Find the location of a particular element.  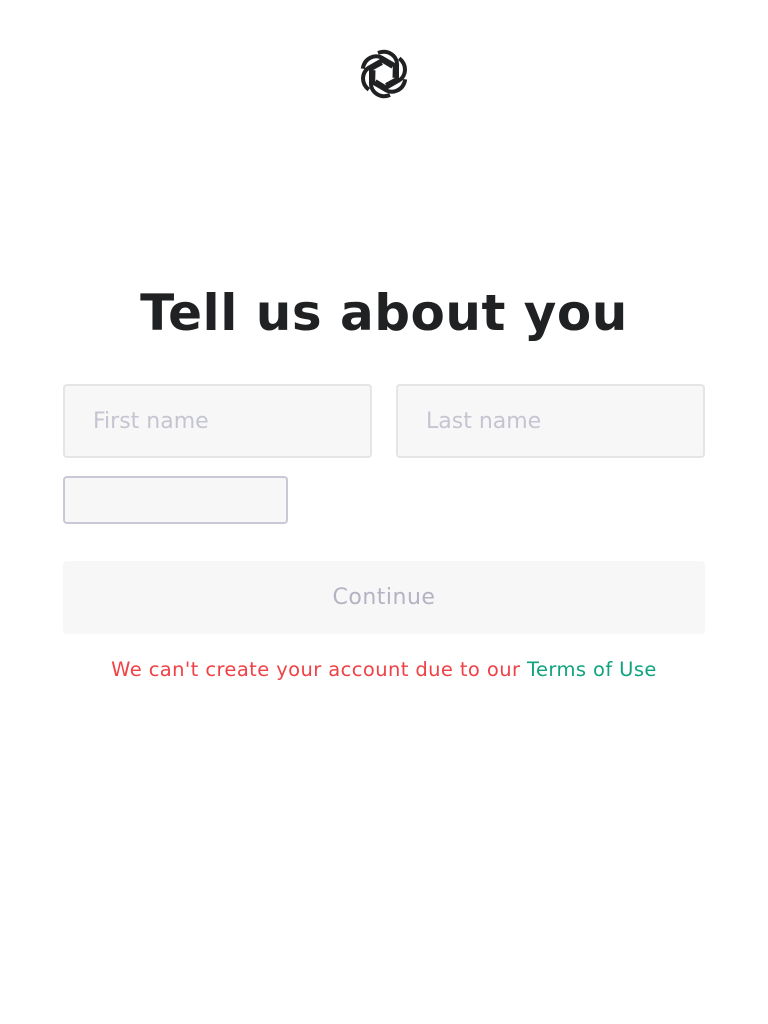

terms-of-use-link: Terms of Use is located at coordinates (592, 669).